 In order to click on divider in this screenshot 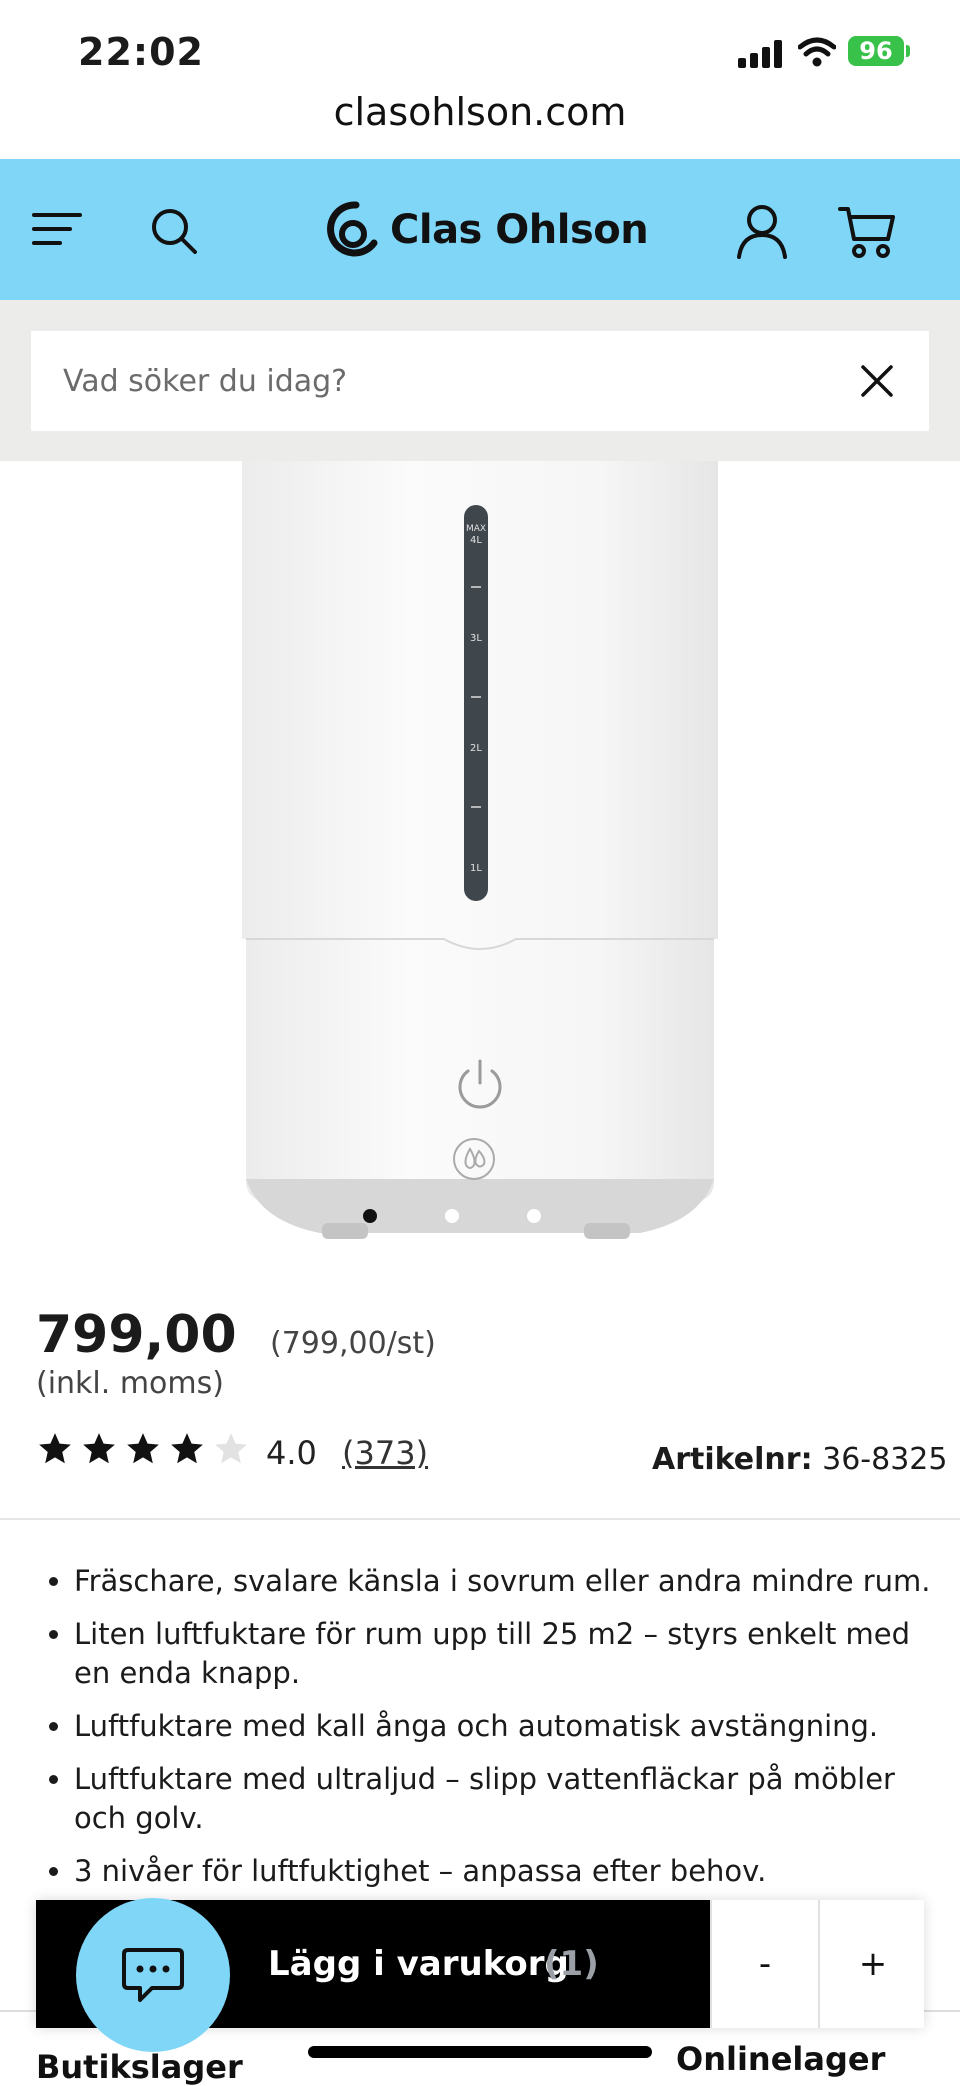, I will do `click(480, 1519)`.